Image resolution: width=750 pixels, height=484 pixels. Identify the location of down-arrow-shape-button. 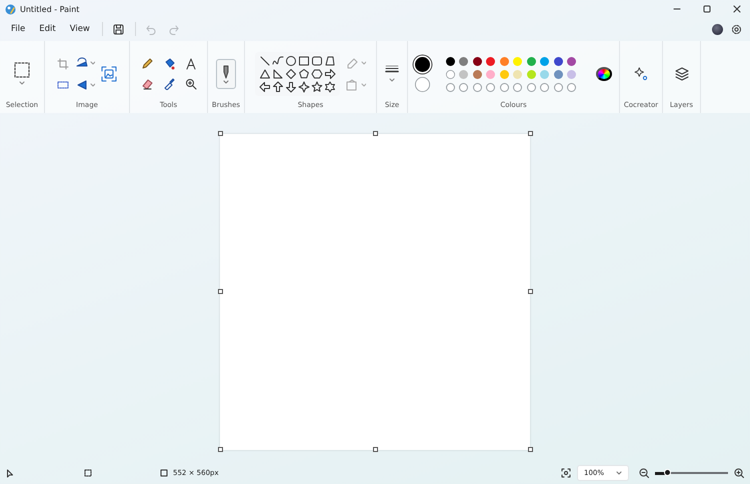
(291, 87).